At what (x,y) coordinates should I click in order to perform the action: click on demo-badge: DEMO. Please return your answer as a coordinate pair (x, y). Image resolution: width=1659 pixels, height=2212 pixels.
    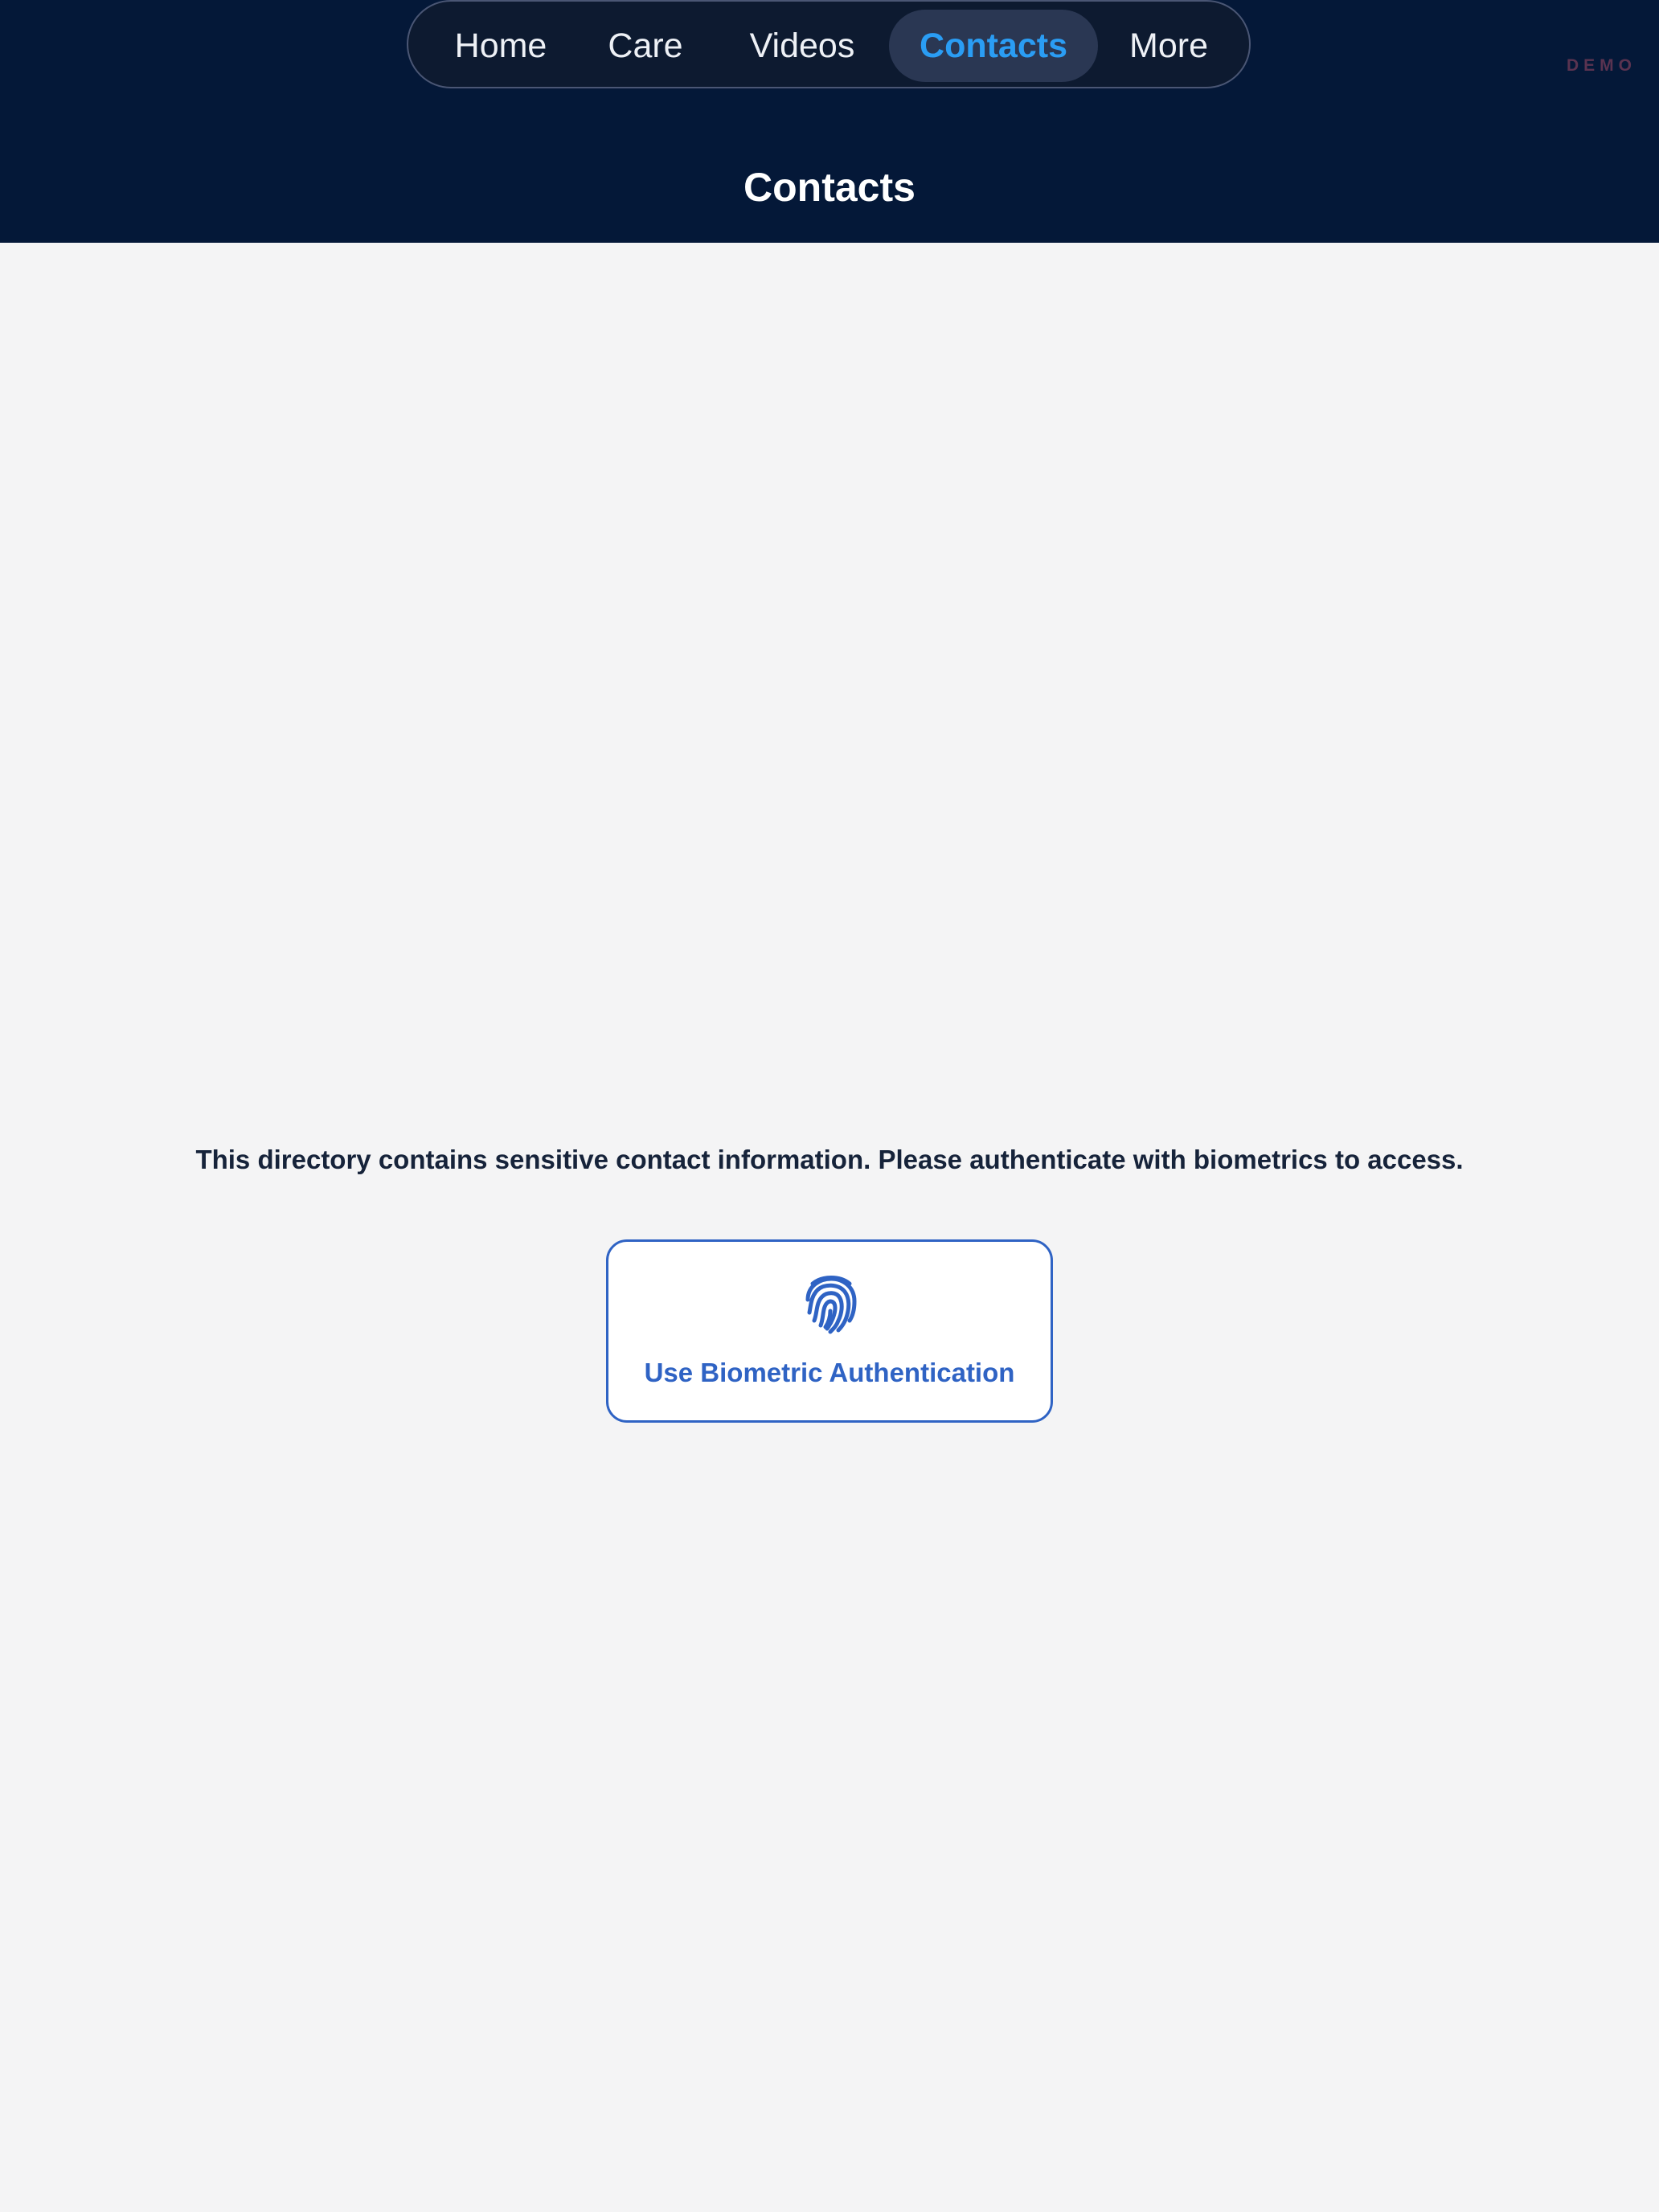
    Looking at the image, I should click on (1601, 65).